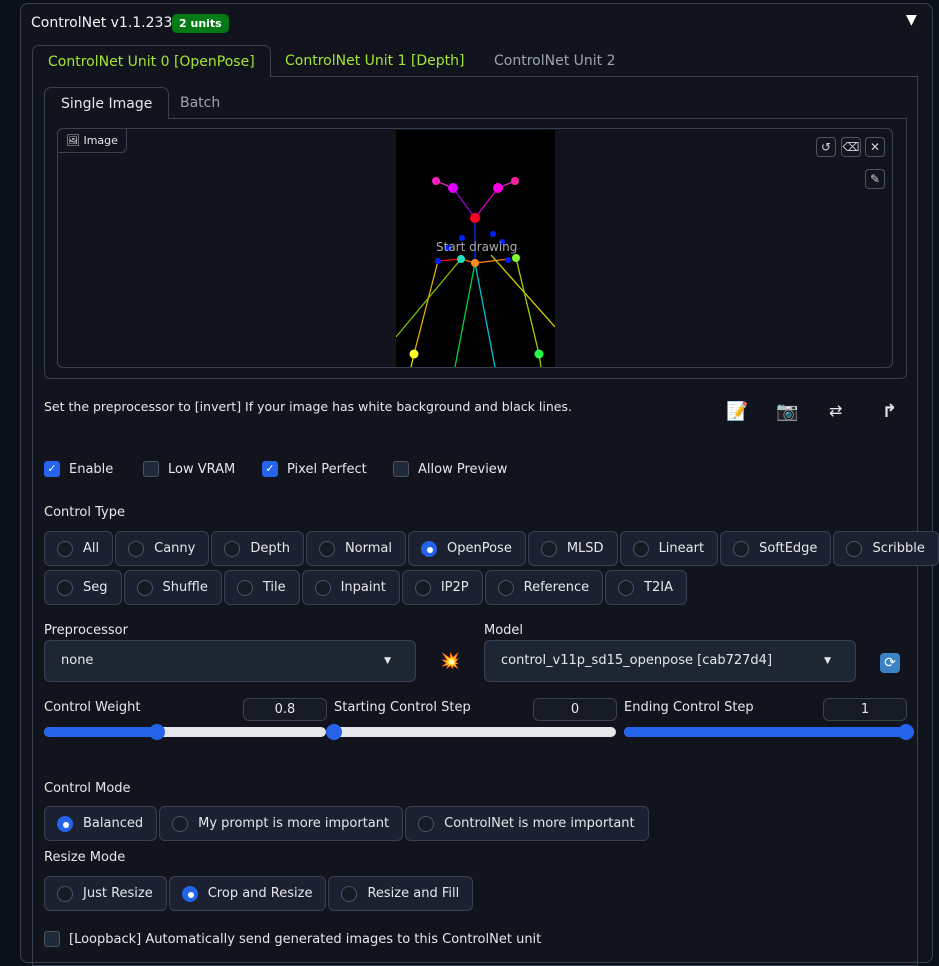  I want to click on radio-label: Just Resize, so click(118, 893).